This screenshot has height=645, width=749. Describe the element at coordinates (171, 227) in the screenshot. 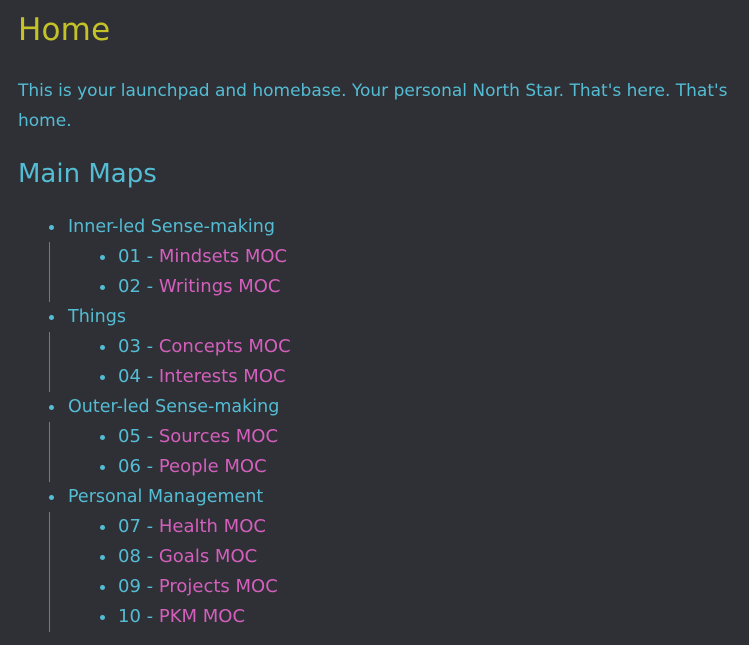

I see `group-label: Inner-led Sense-making` at that location.